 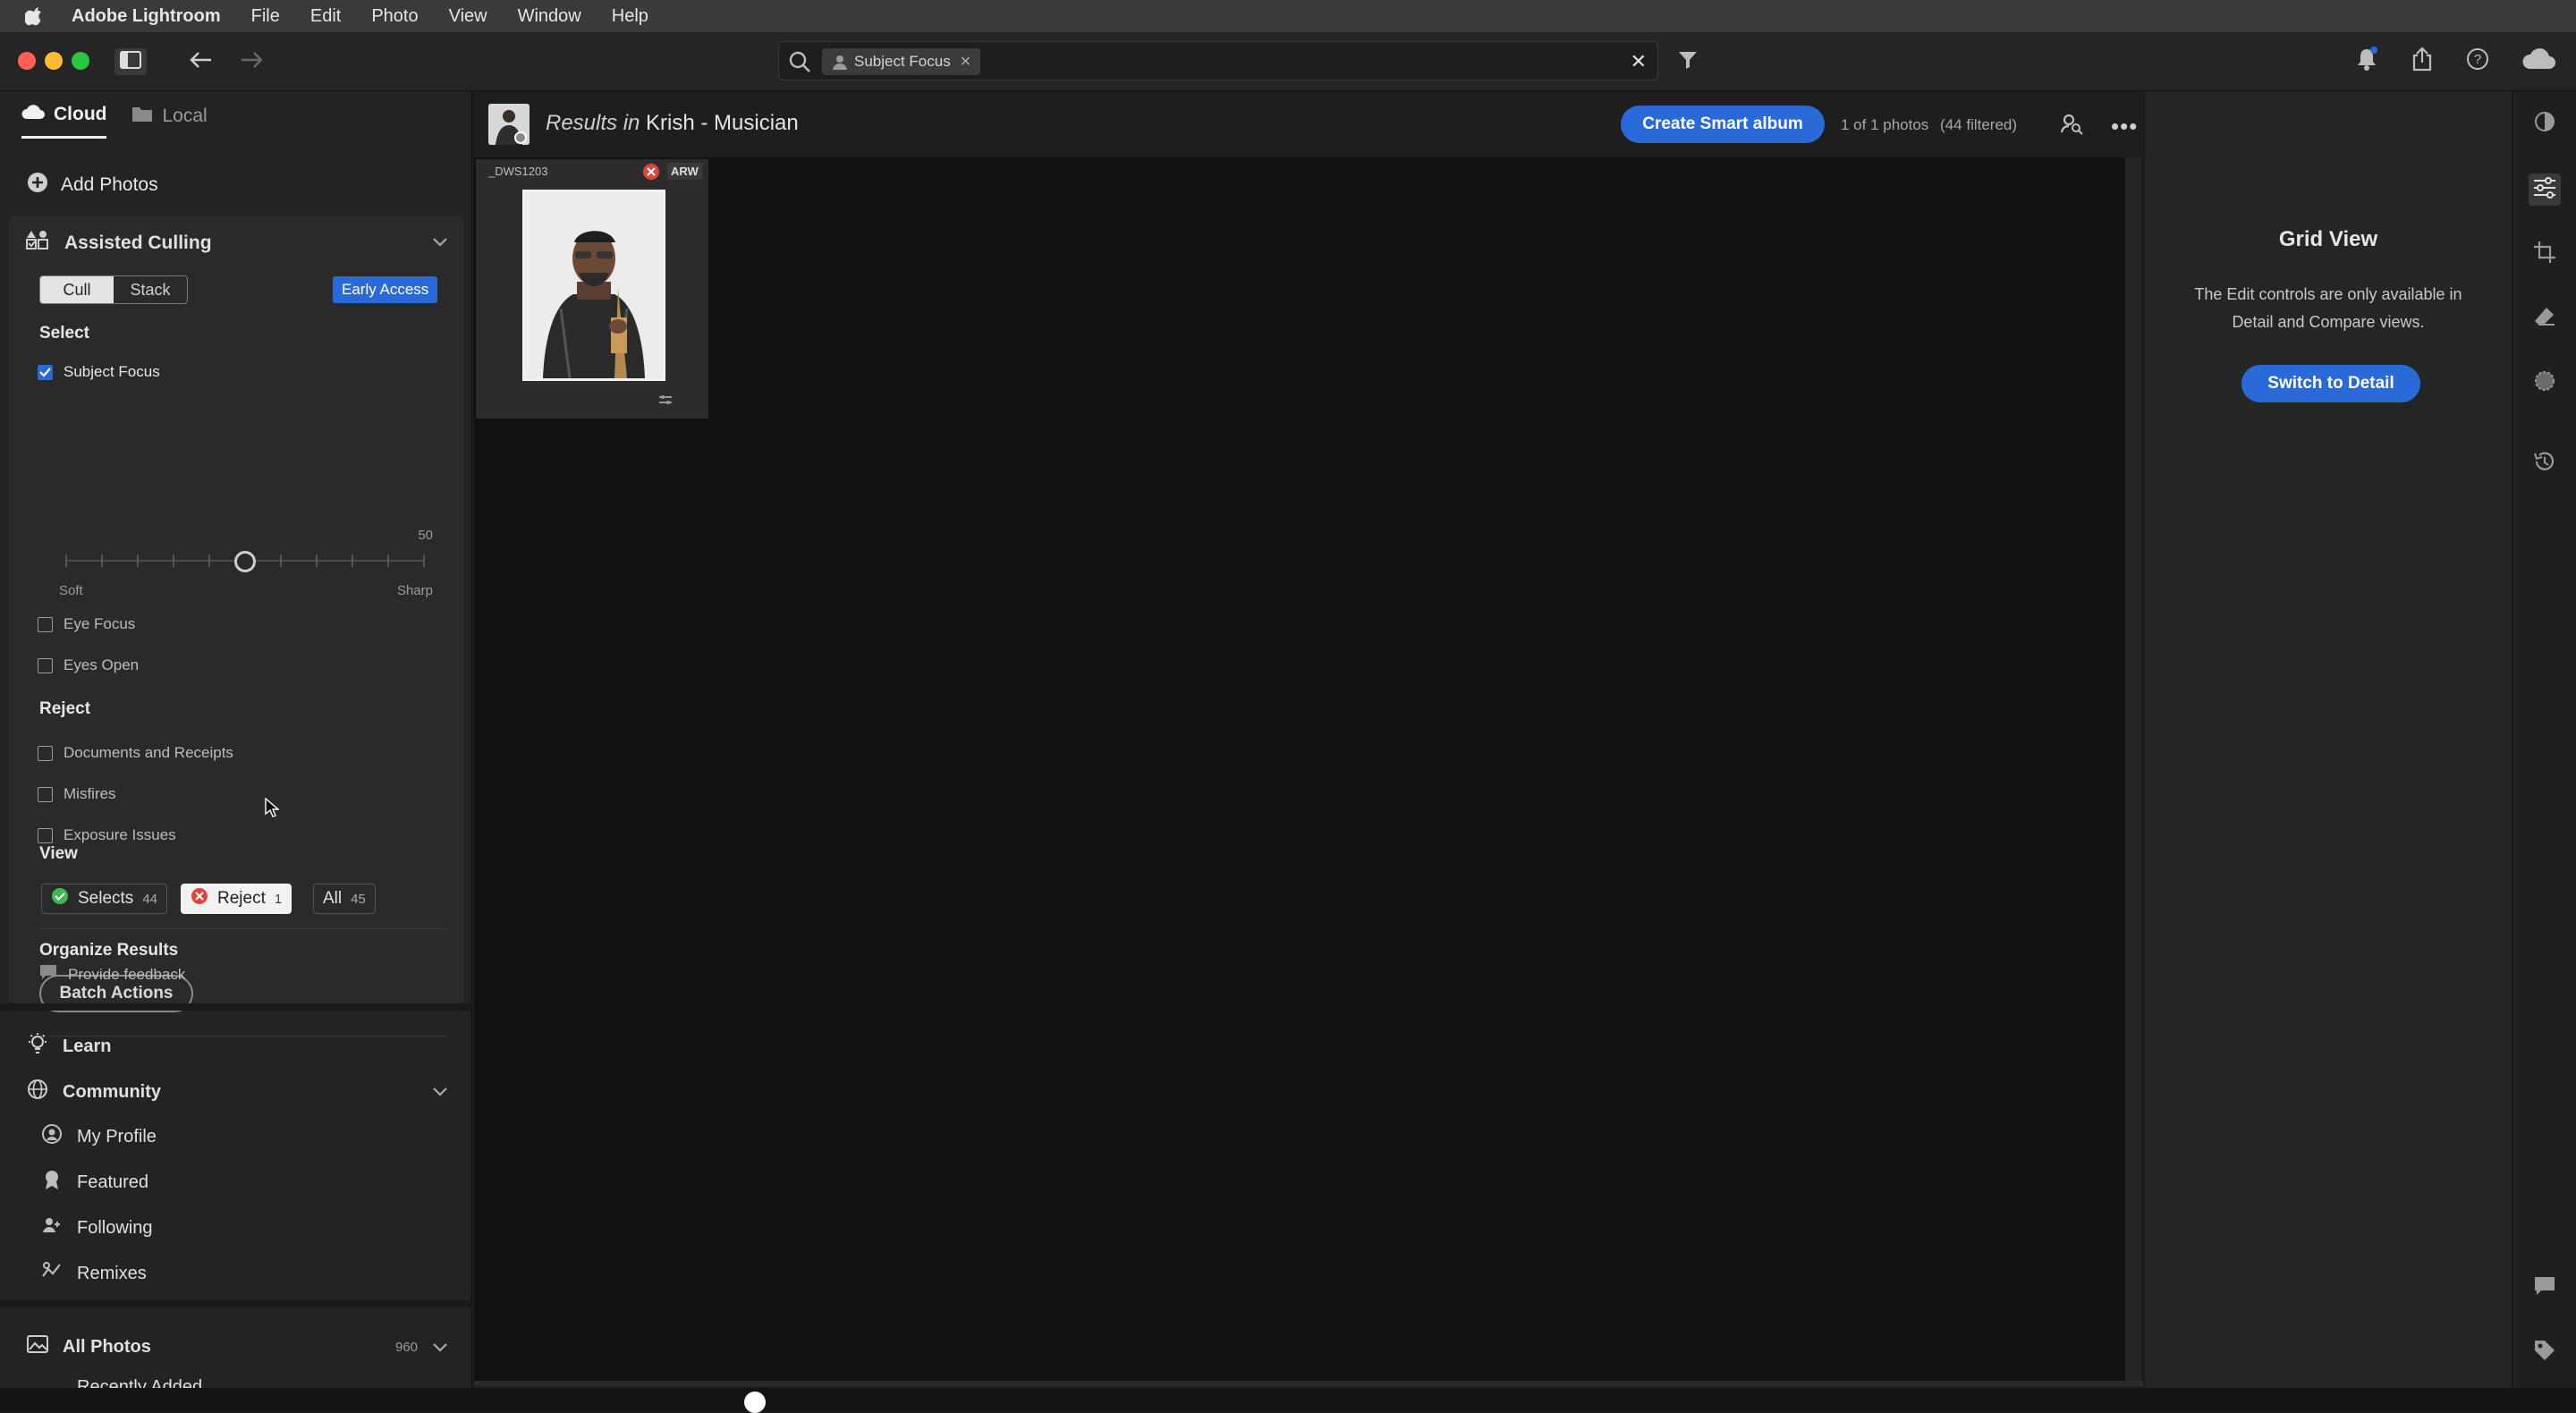 I want to click on provide-feedback-link: Provide feedback, so click(x=112, y=974).